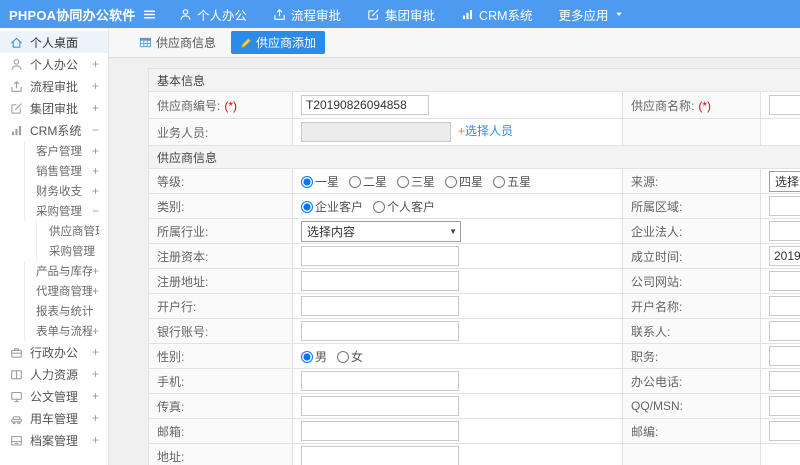 Image resolution: width=800 pixels, height=465 pixels. I want to click on topbar: PHPOA协同办公软件 个人办公 流程审批 集团审批 CRM系统 更多应用, so click(400, 14).